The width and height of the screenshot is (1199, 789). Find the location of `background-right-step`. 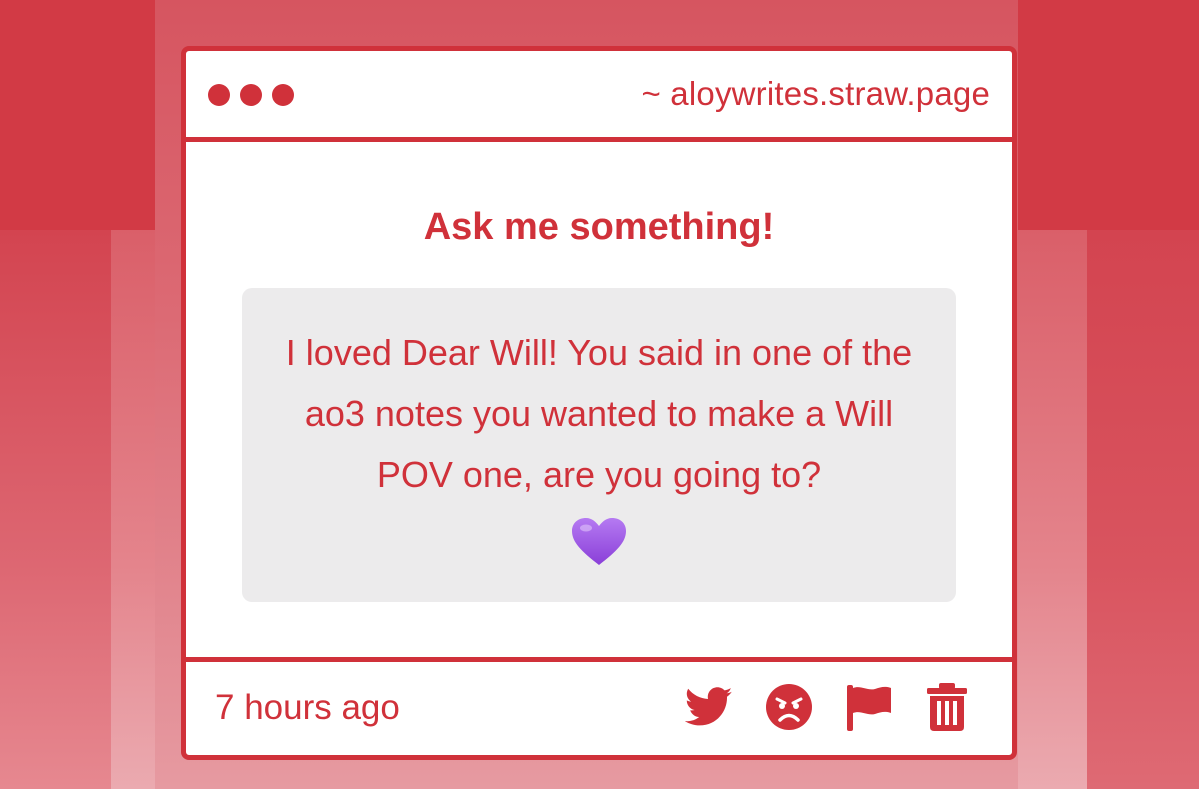

background-right-step is located at coordinates (1143, 509).